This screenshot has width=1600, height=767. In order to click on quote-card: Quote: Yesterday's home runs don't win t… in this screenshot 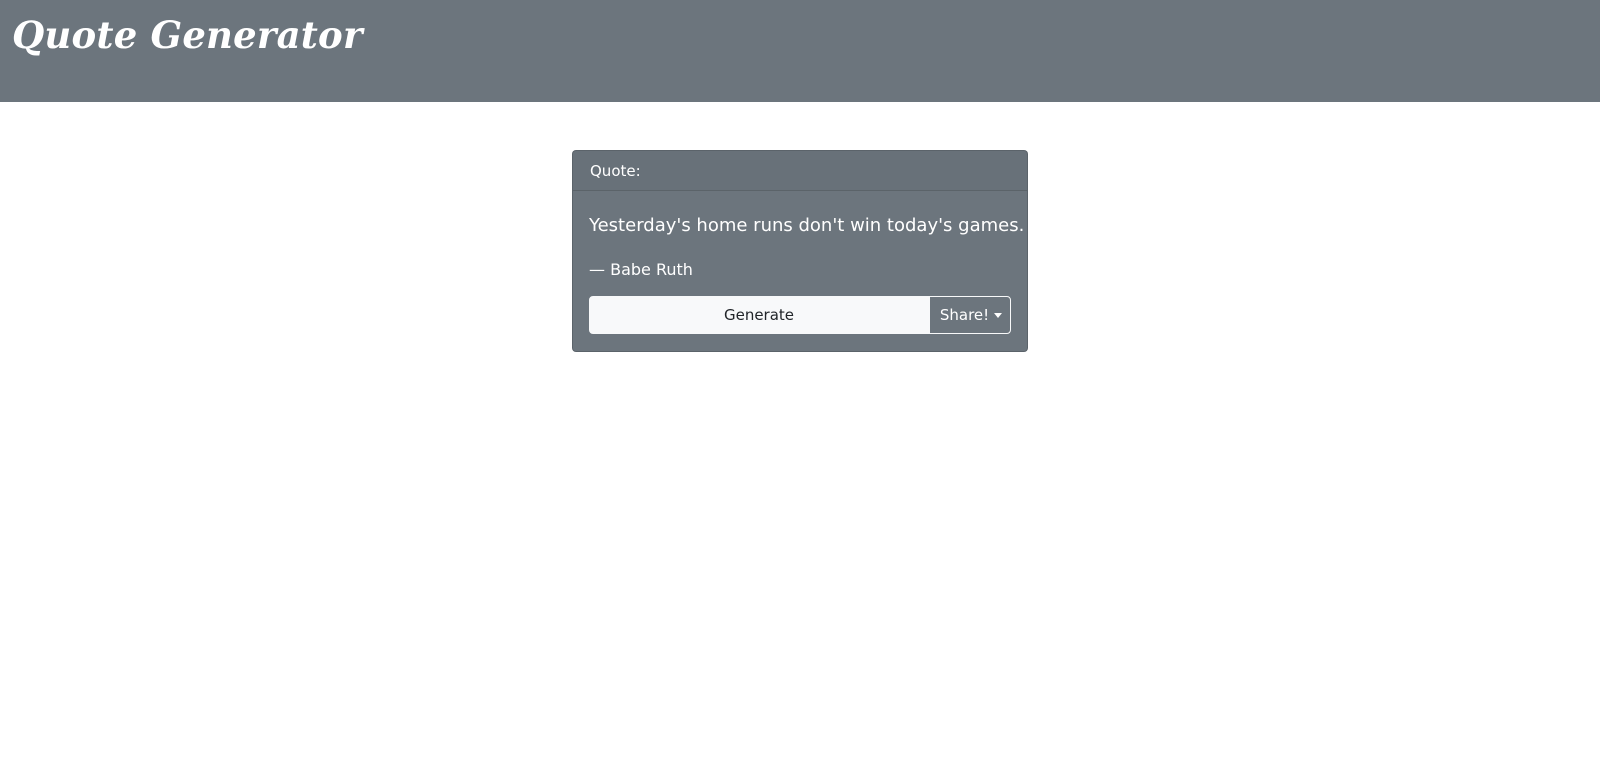, I will do `click(800, 251)`.